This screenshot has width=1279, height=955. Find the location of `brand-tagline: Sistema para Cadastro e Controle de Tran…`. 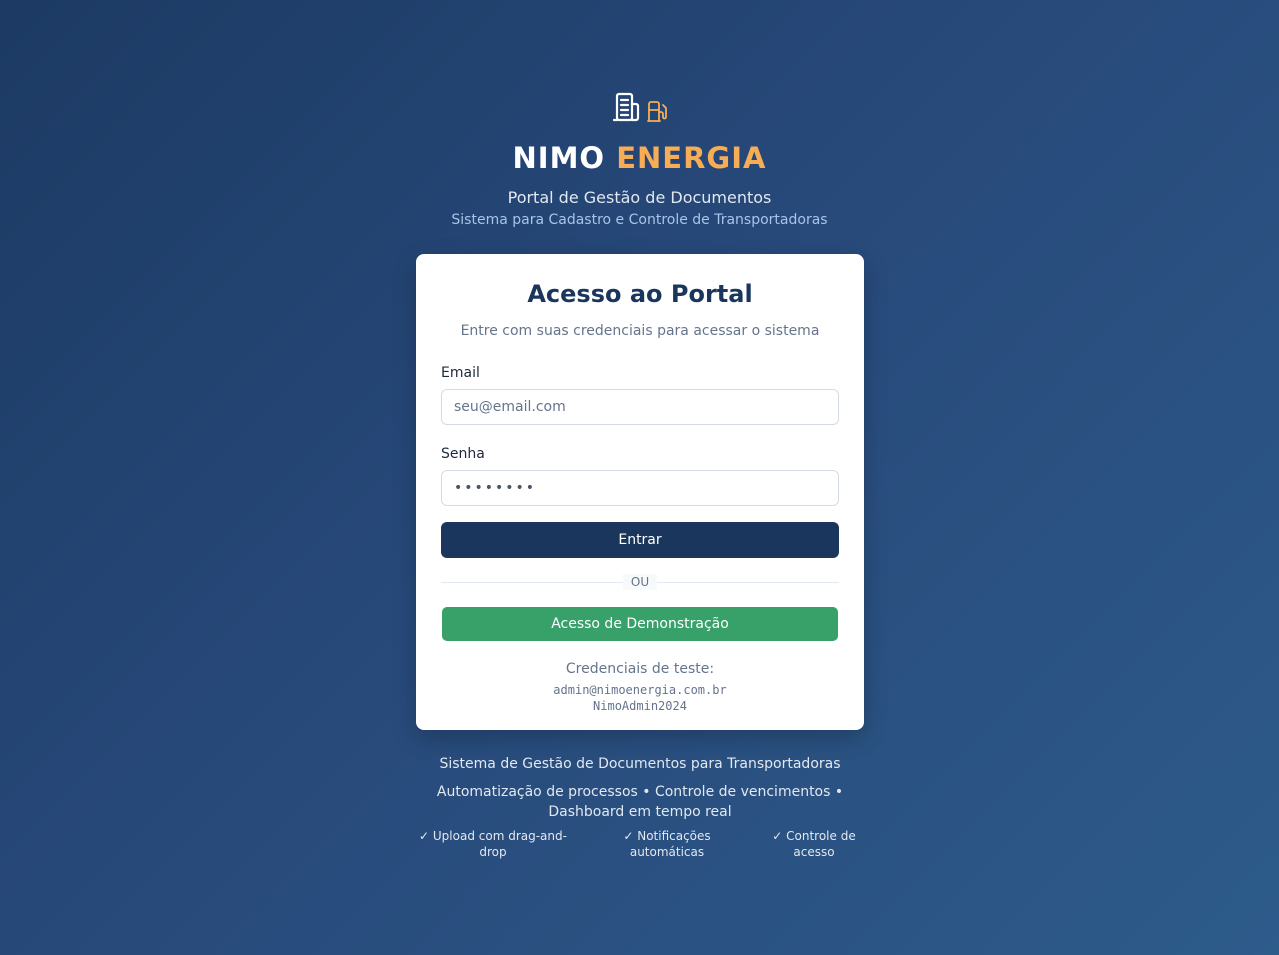

brand-tagline: Sistema para Cadastro e Controle de Tran… is located at coordinates (639, 220).